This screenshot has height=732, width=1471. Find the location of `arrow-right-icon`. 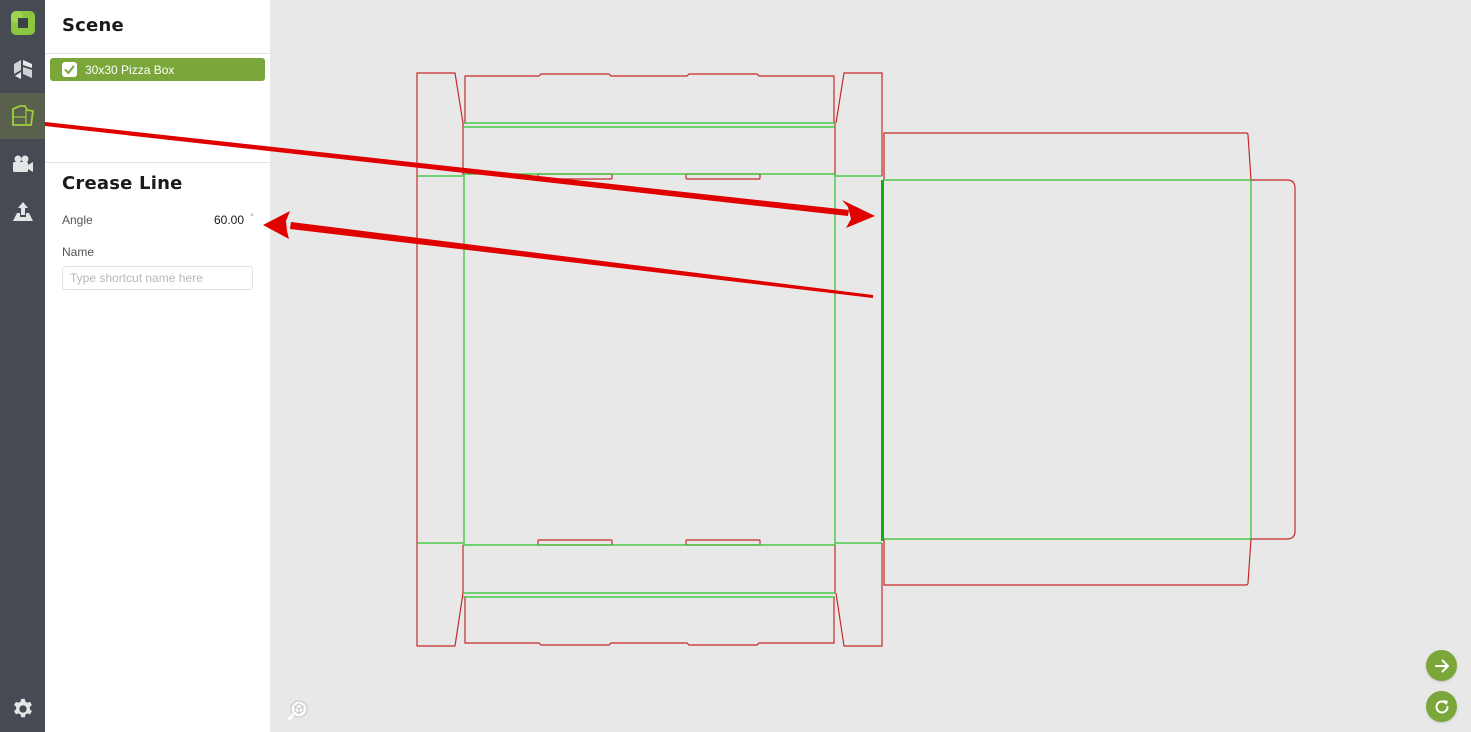

arrow-right-icon is located at coordinates (1441, 665).